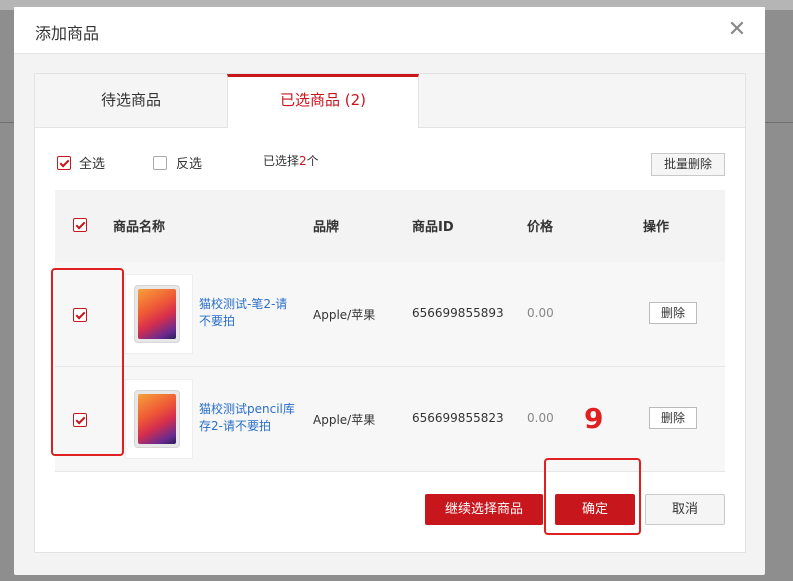 The image size is (793, 581). I want to click on batch-delete-button: 批量删除, so click(688, 164).